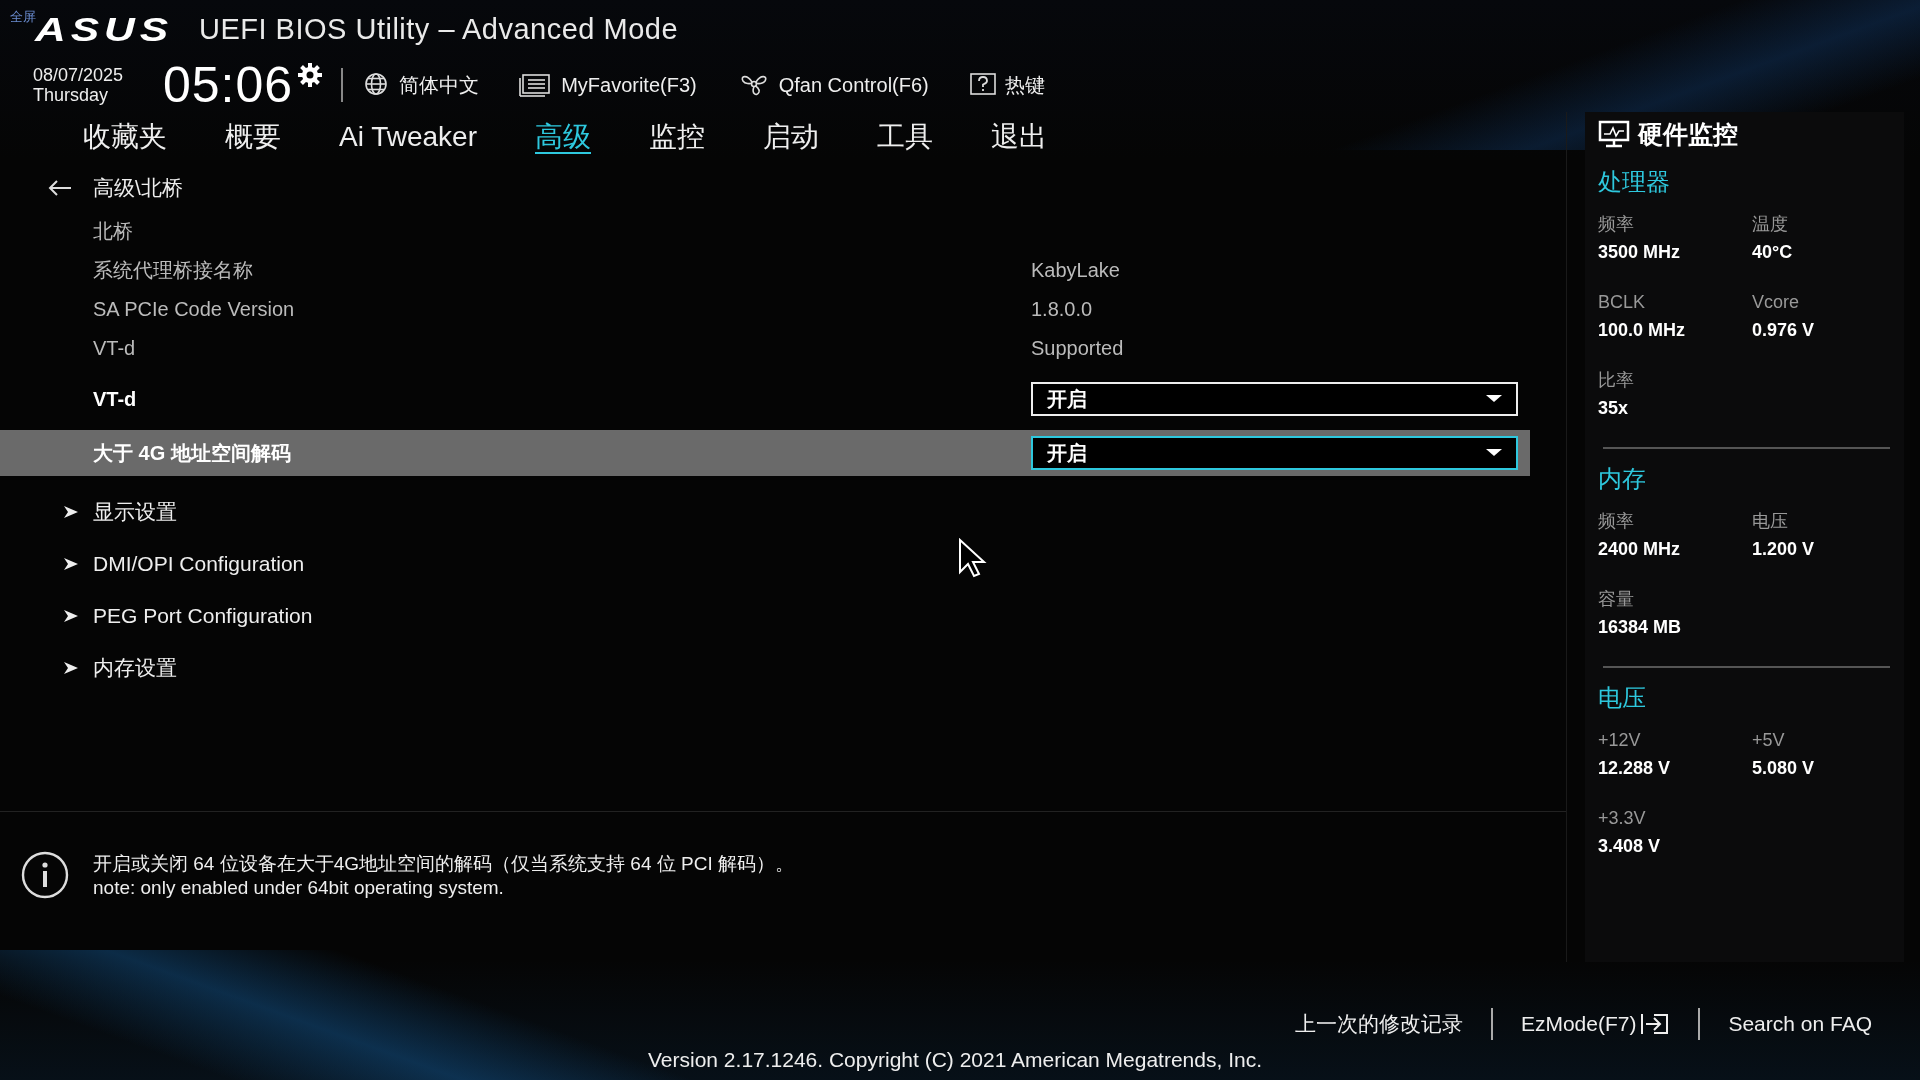  What do you see at coordinates (1784, 549) in the screenshot?
I see `reading-value: 1.200 V` at bounding box center [1784, 549].